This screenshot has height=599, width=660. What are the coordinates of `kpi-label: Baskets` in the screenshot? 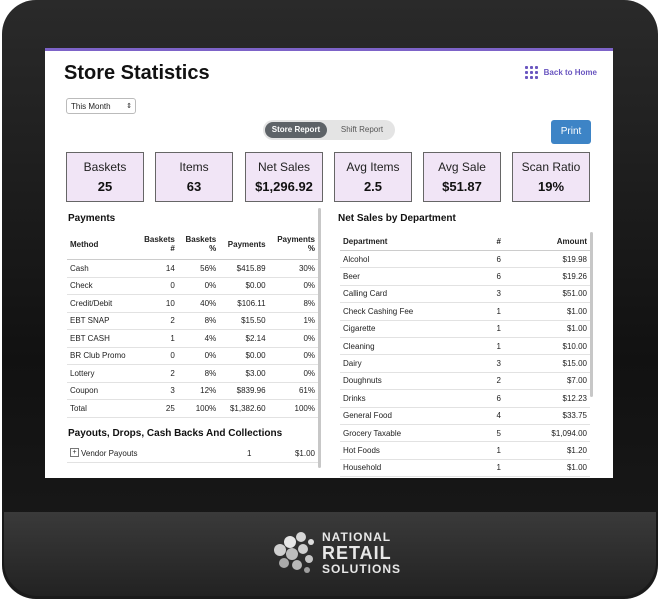 It's located at (105, 167).